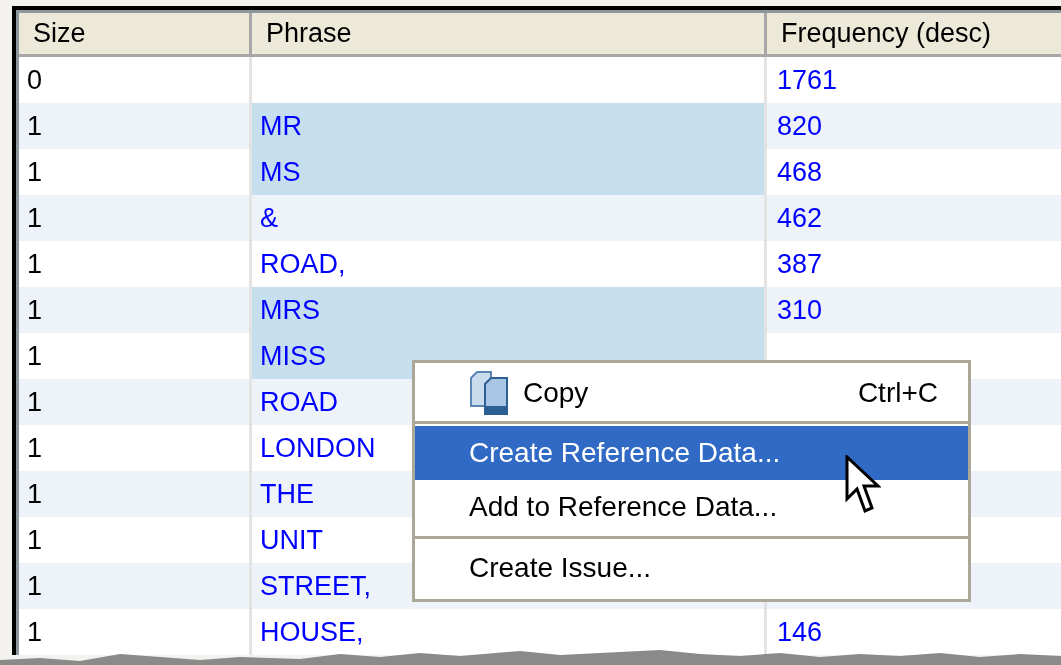 This screenshot has height=665, width=1061. What do you see at coordinates (509, 33) in the screenshot?
I see `column-header: Phrase` at bounding box center [509, 33].